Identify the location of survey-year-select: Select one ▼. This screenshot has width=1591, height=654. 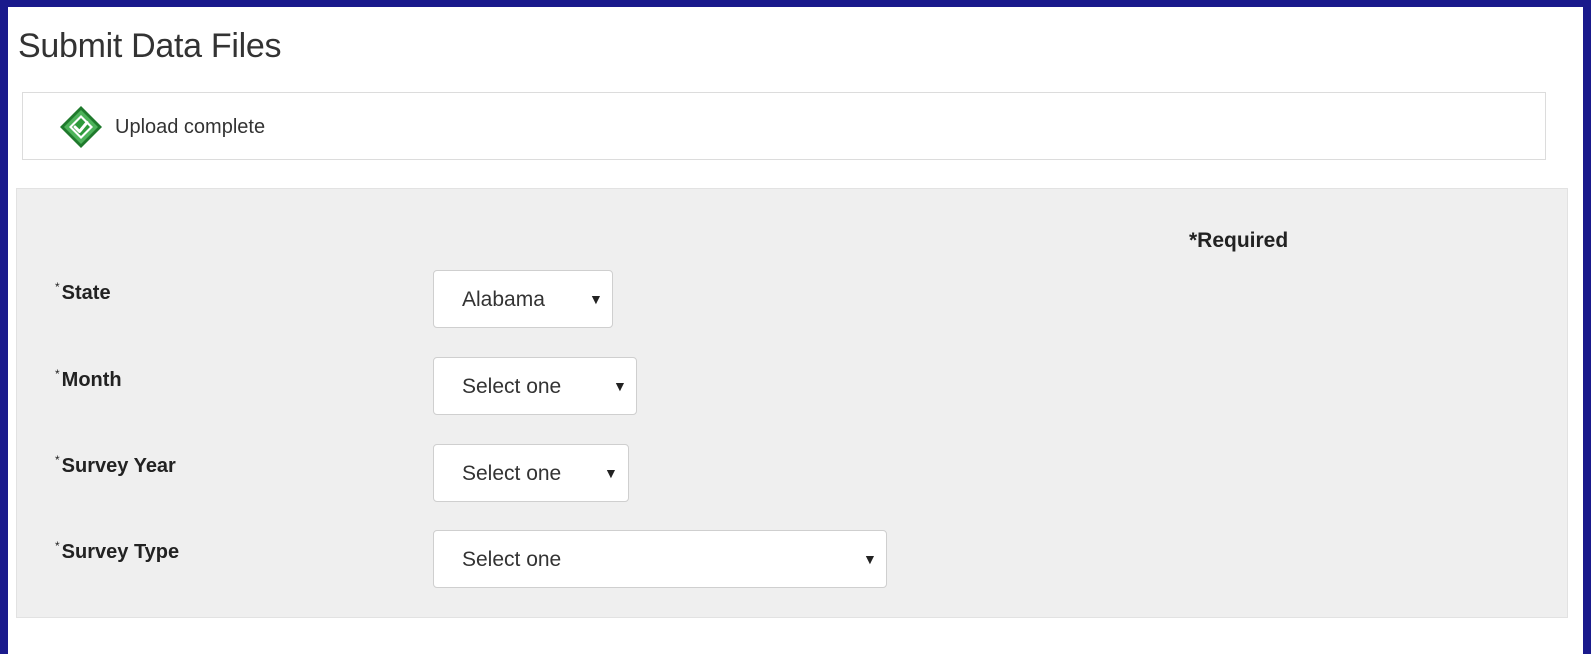
(531, 473).